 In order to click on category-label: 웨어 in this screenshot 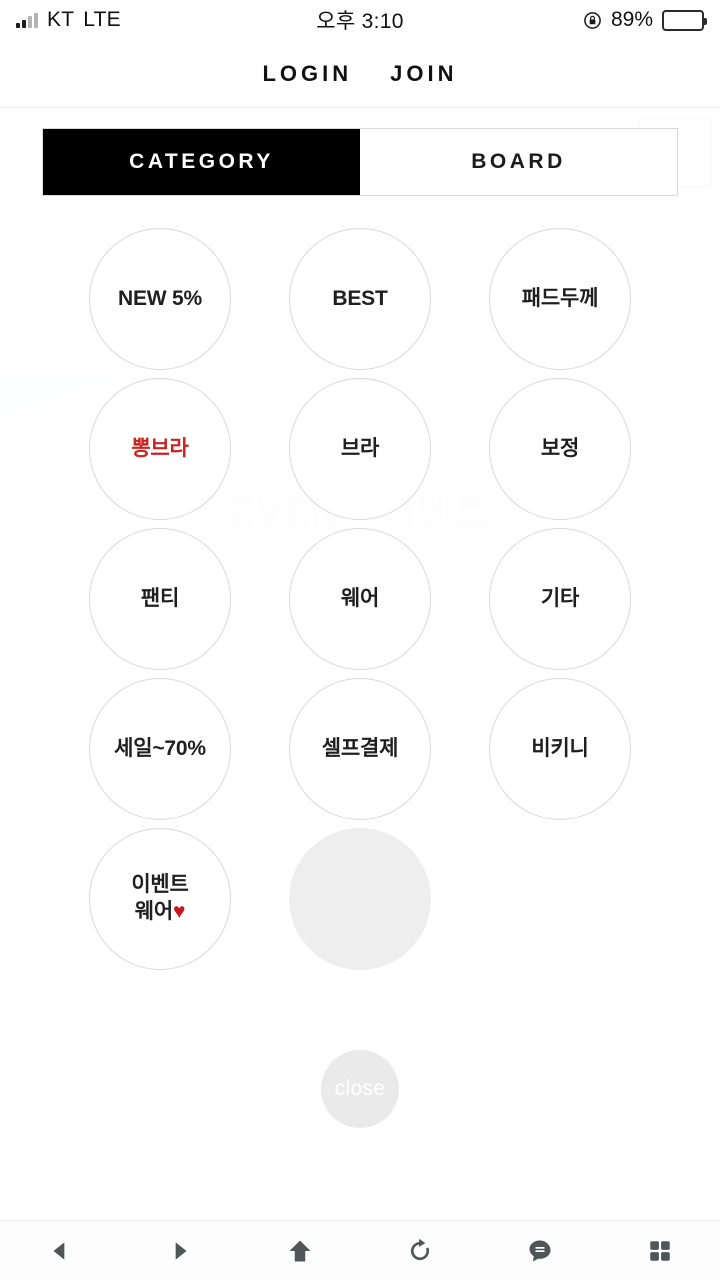, I will do `click(360, 598)`.